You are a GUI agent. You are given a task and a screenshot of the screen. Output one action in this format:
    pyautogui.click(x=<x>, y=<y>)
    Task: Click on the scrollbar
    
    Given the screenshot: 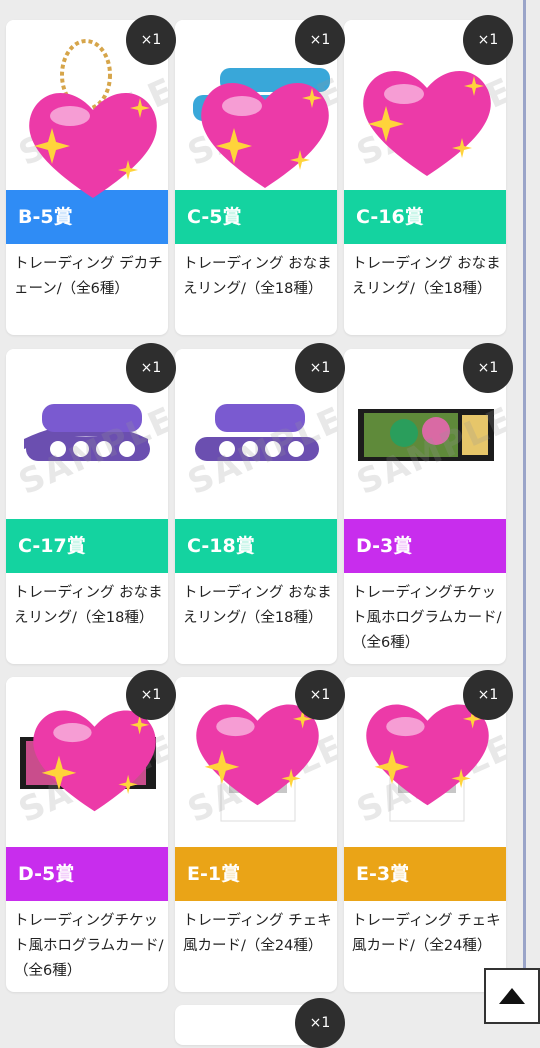 What is the action you would take?
    pyautogui.click(x=524, y=512)
    